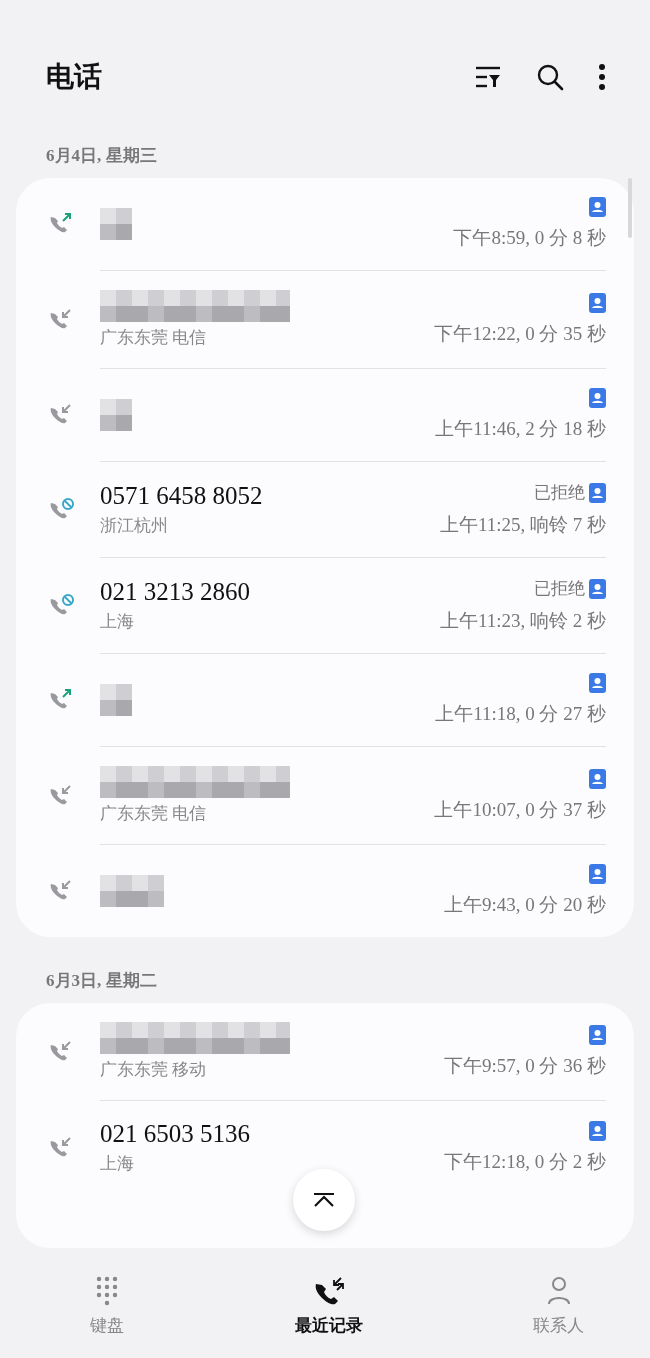  What do you see at coordinates (102, 980) in the screenshot?
I see `date-header: 6月3日, 星期二` at bounding box center [102, 980].